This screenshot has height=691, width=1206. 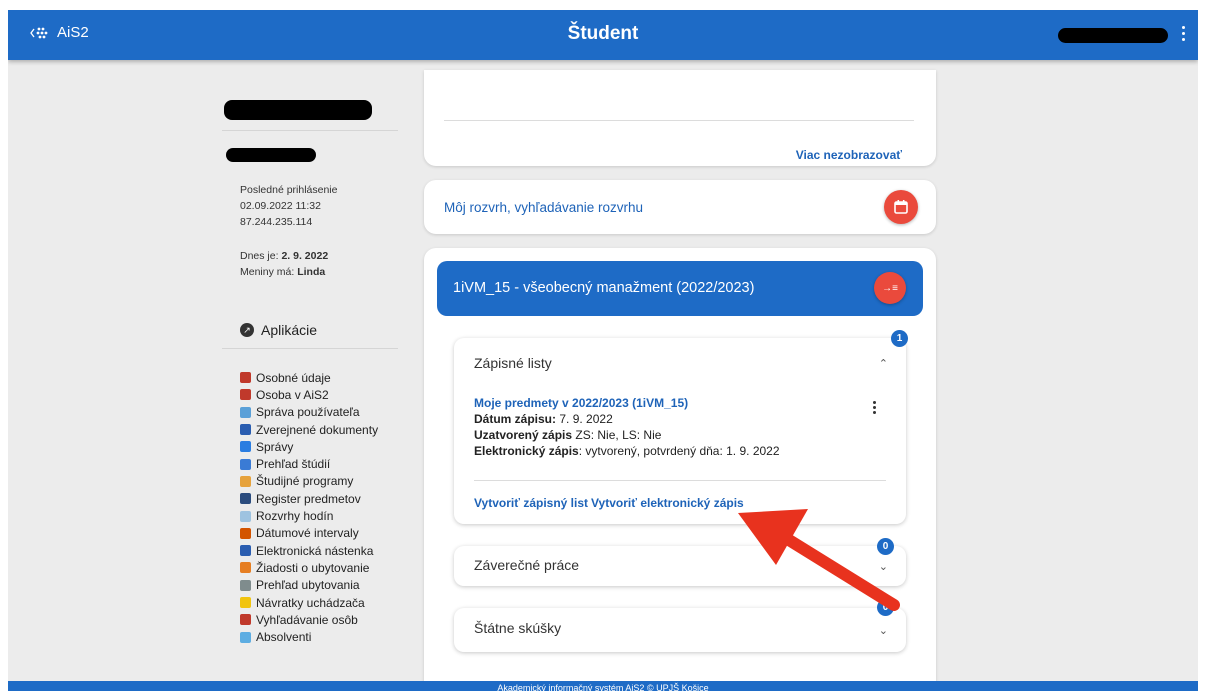 I want to click on more-menu-icon, so click(x=1183, y=33).